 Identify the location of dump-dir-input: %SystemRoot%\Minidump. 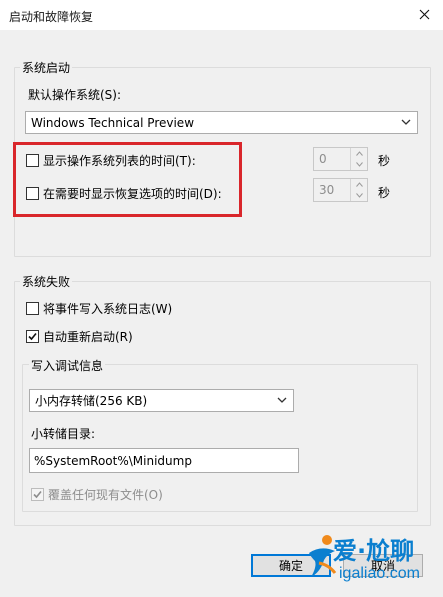
(164, 460).